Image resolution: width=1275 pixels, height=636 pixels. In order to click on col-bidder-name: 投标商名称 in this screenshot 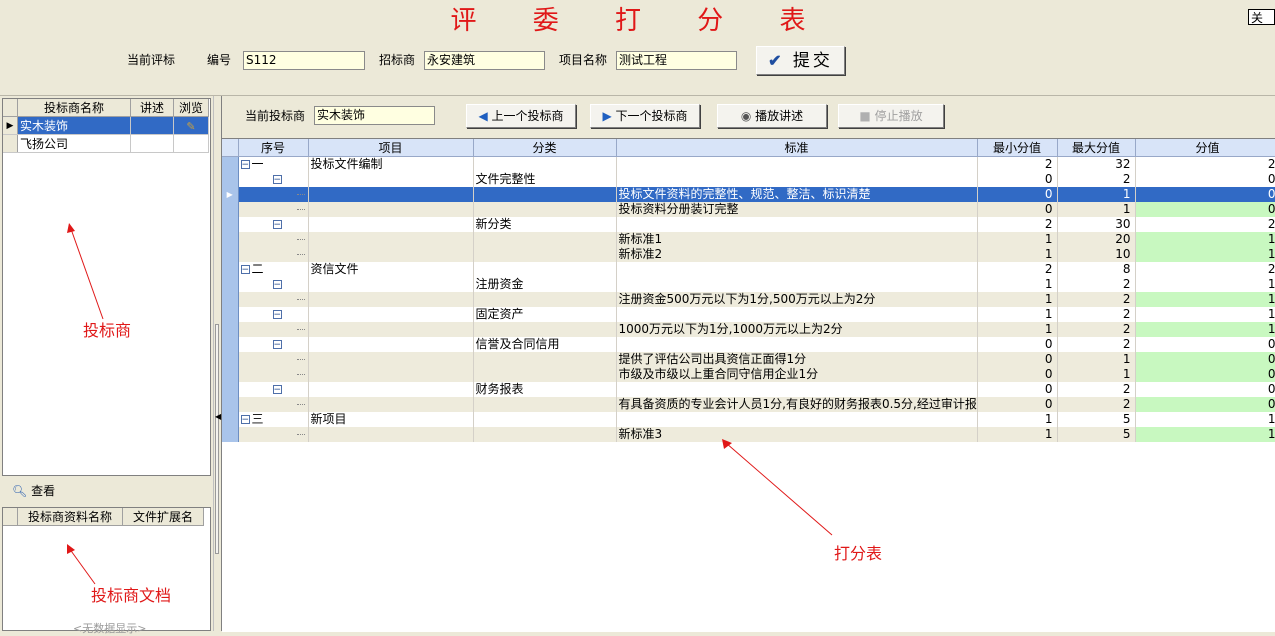, I will do `click(74, 108)`.